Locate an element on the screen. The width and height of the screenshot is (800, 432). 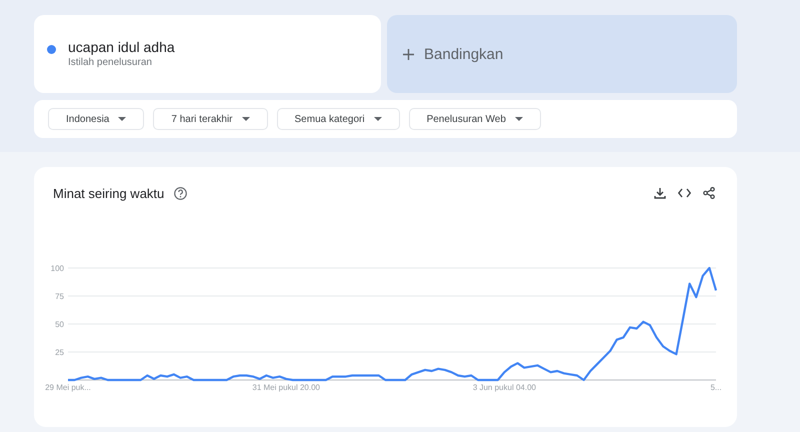
filter-dropdown: 7 hari terakhir is located at coordinates (210, 119).